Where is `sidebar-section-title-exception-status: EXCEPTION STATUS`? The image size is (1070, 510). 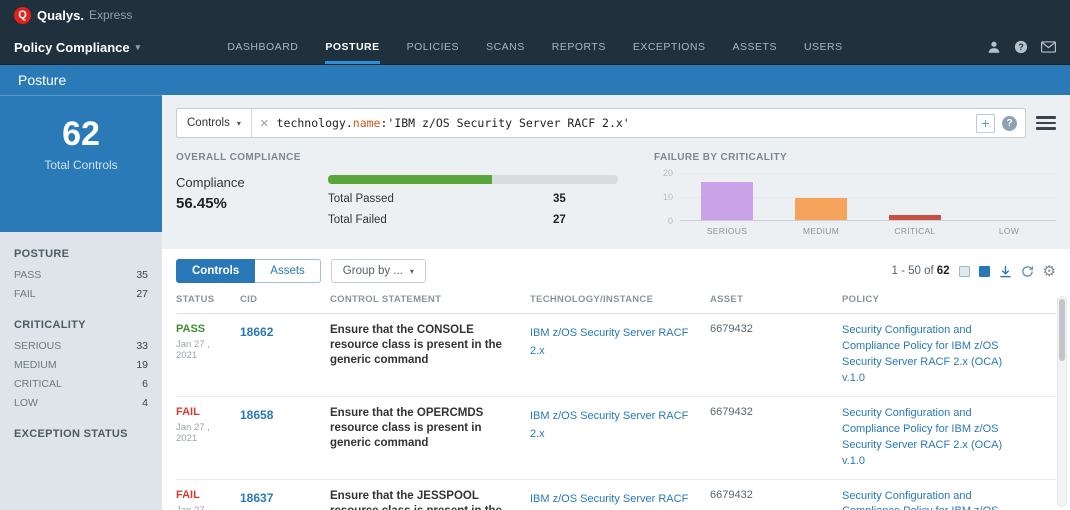 sidebar-section-title-exception-status: EXCEPTION STATUS is located at coordinates (81, 431).